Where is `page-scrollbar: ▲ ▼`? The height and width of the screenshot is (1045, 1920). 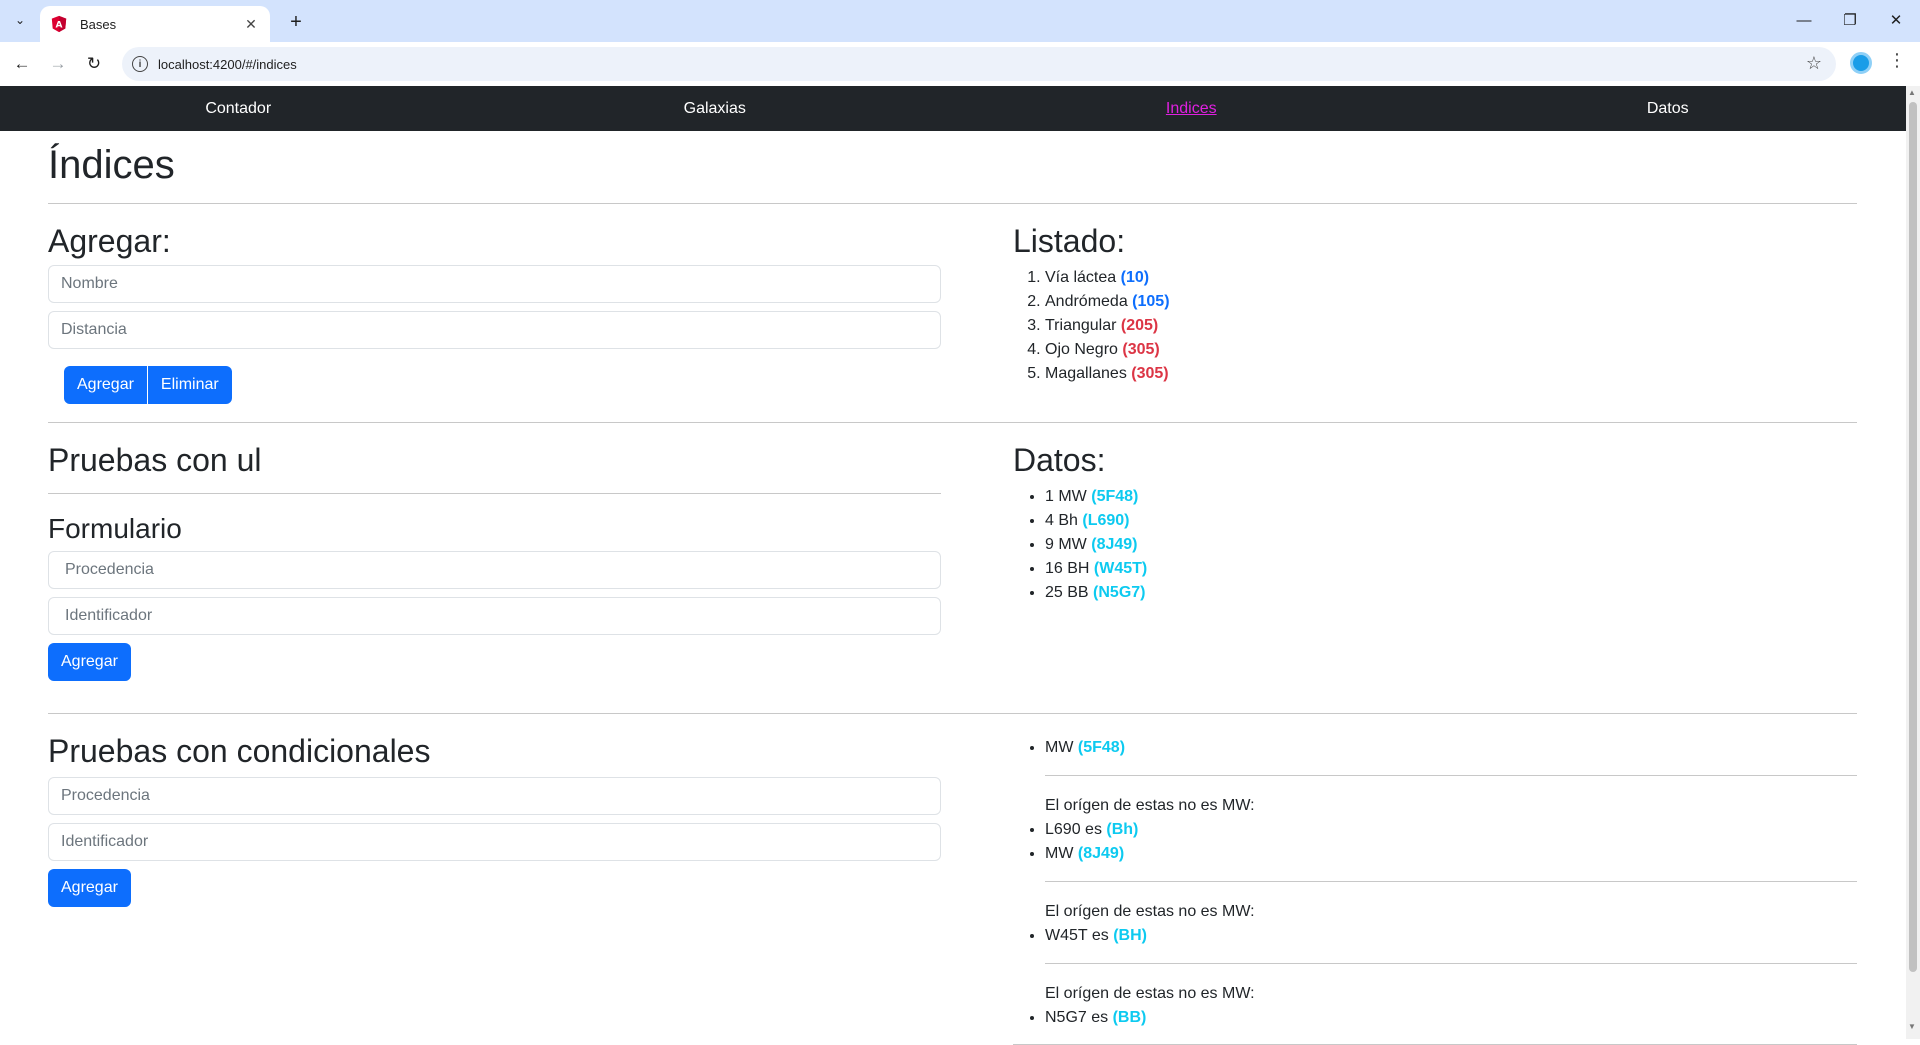 page-scrollbar: ▲ ▼ is located at coordinates (1913, 562).